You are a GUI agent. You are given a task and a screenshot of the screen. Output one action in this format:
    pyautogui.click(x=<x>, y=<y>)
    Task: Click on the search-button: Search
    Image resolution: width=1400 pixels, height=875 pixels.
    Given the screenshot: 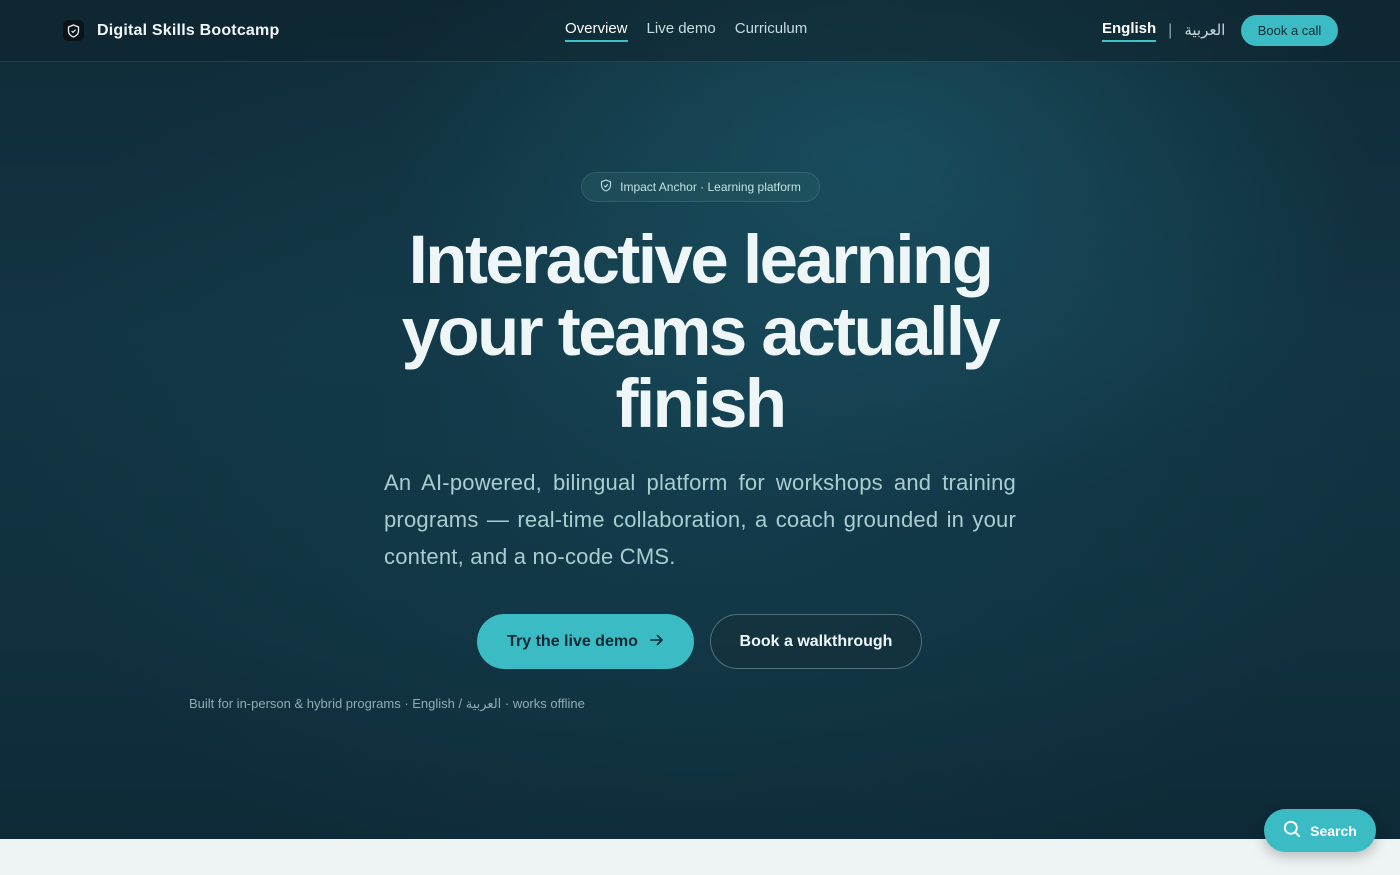 What is the action you would take?
    pyautogui.click(x=1320, y=830)
    